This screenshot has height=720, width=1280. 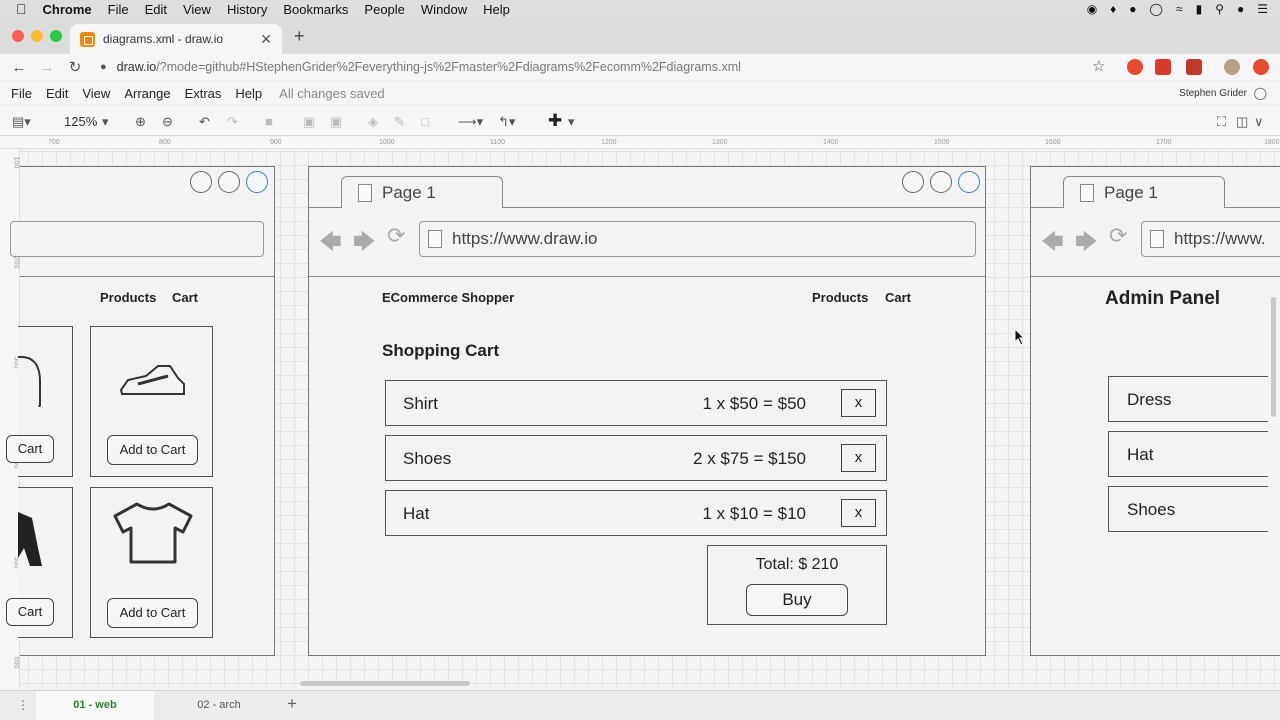 What do you see at coordinates (1232, 67) in the screenshot?
I see `profile-avatar` at bounding box center [1232, 67].